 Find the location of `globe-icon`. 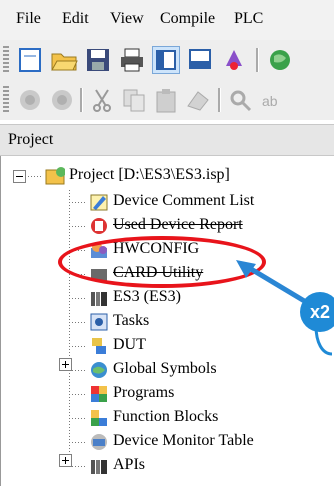

globe-icon is located at coordinates (280, 60).